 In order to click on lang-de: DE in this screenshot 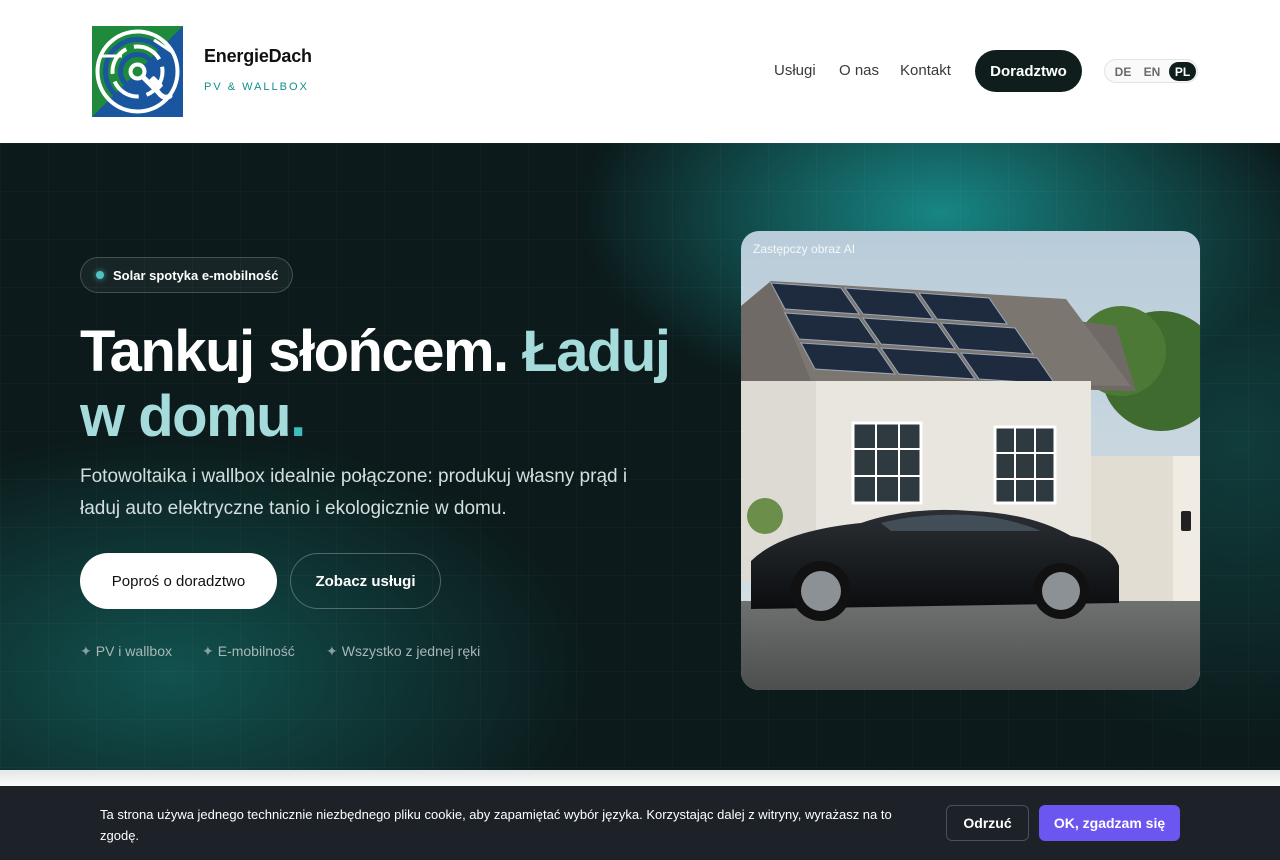, I will do `click(1123, 71)`.